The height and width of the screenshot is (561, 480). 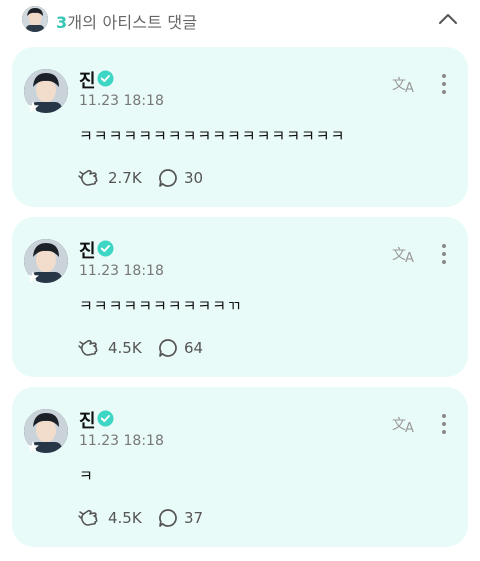 I want to click on header-title: 3개의 아티스트 댓글, so click(x=126, y=21).